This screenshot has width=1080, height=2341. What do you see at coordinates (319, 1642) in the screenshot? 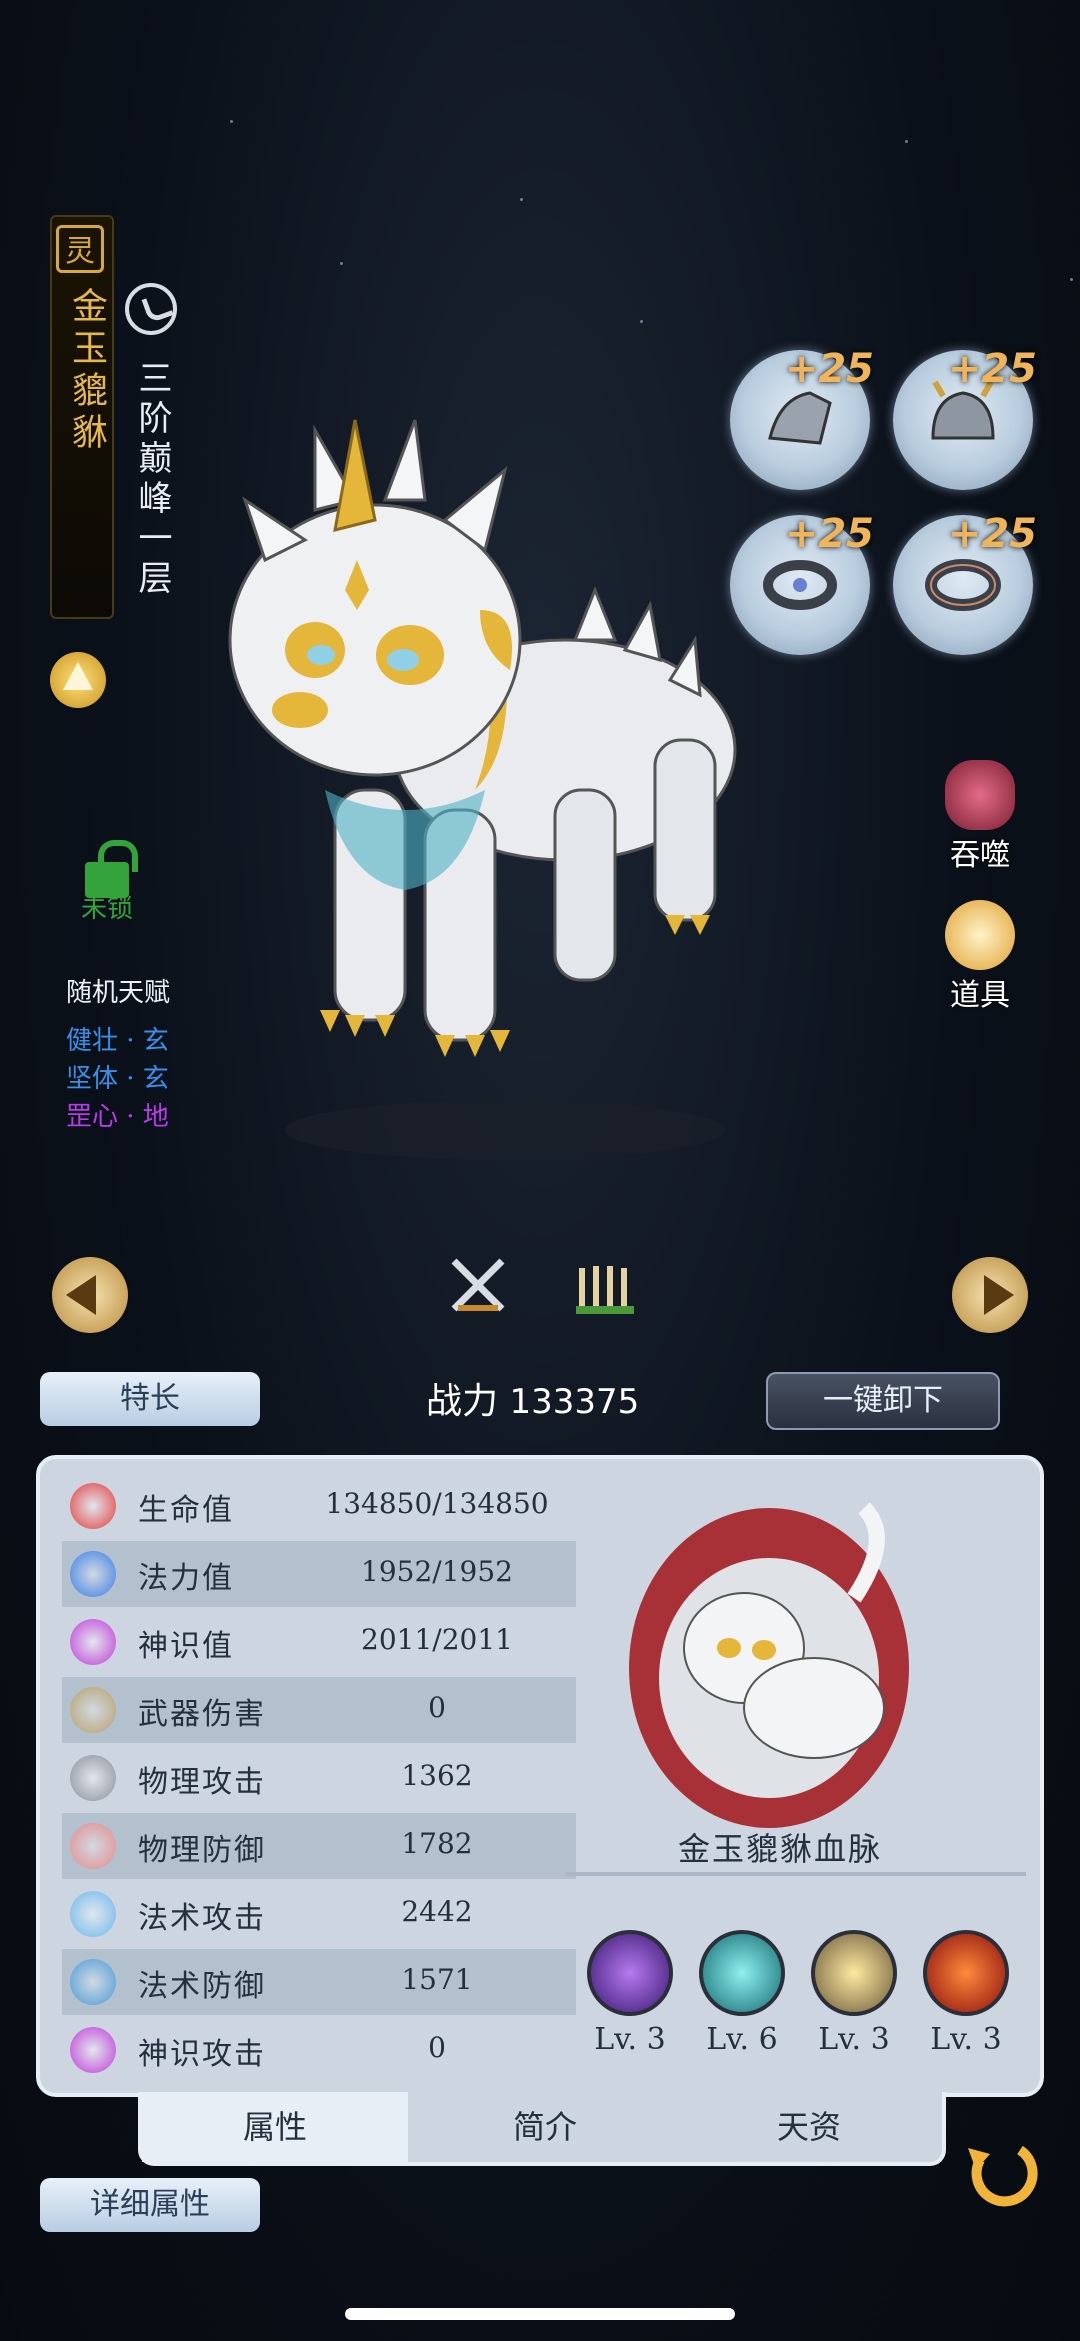
I see `stat-row: 神识值 2011/2011` at bounding box center [319, 1642].